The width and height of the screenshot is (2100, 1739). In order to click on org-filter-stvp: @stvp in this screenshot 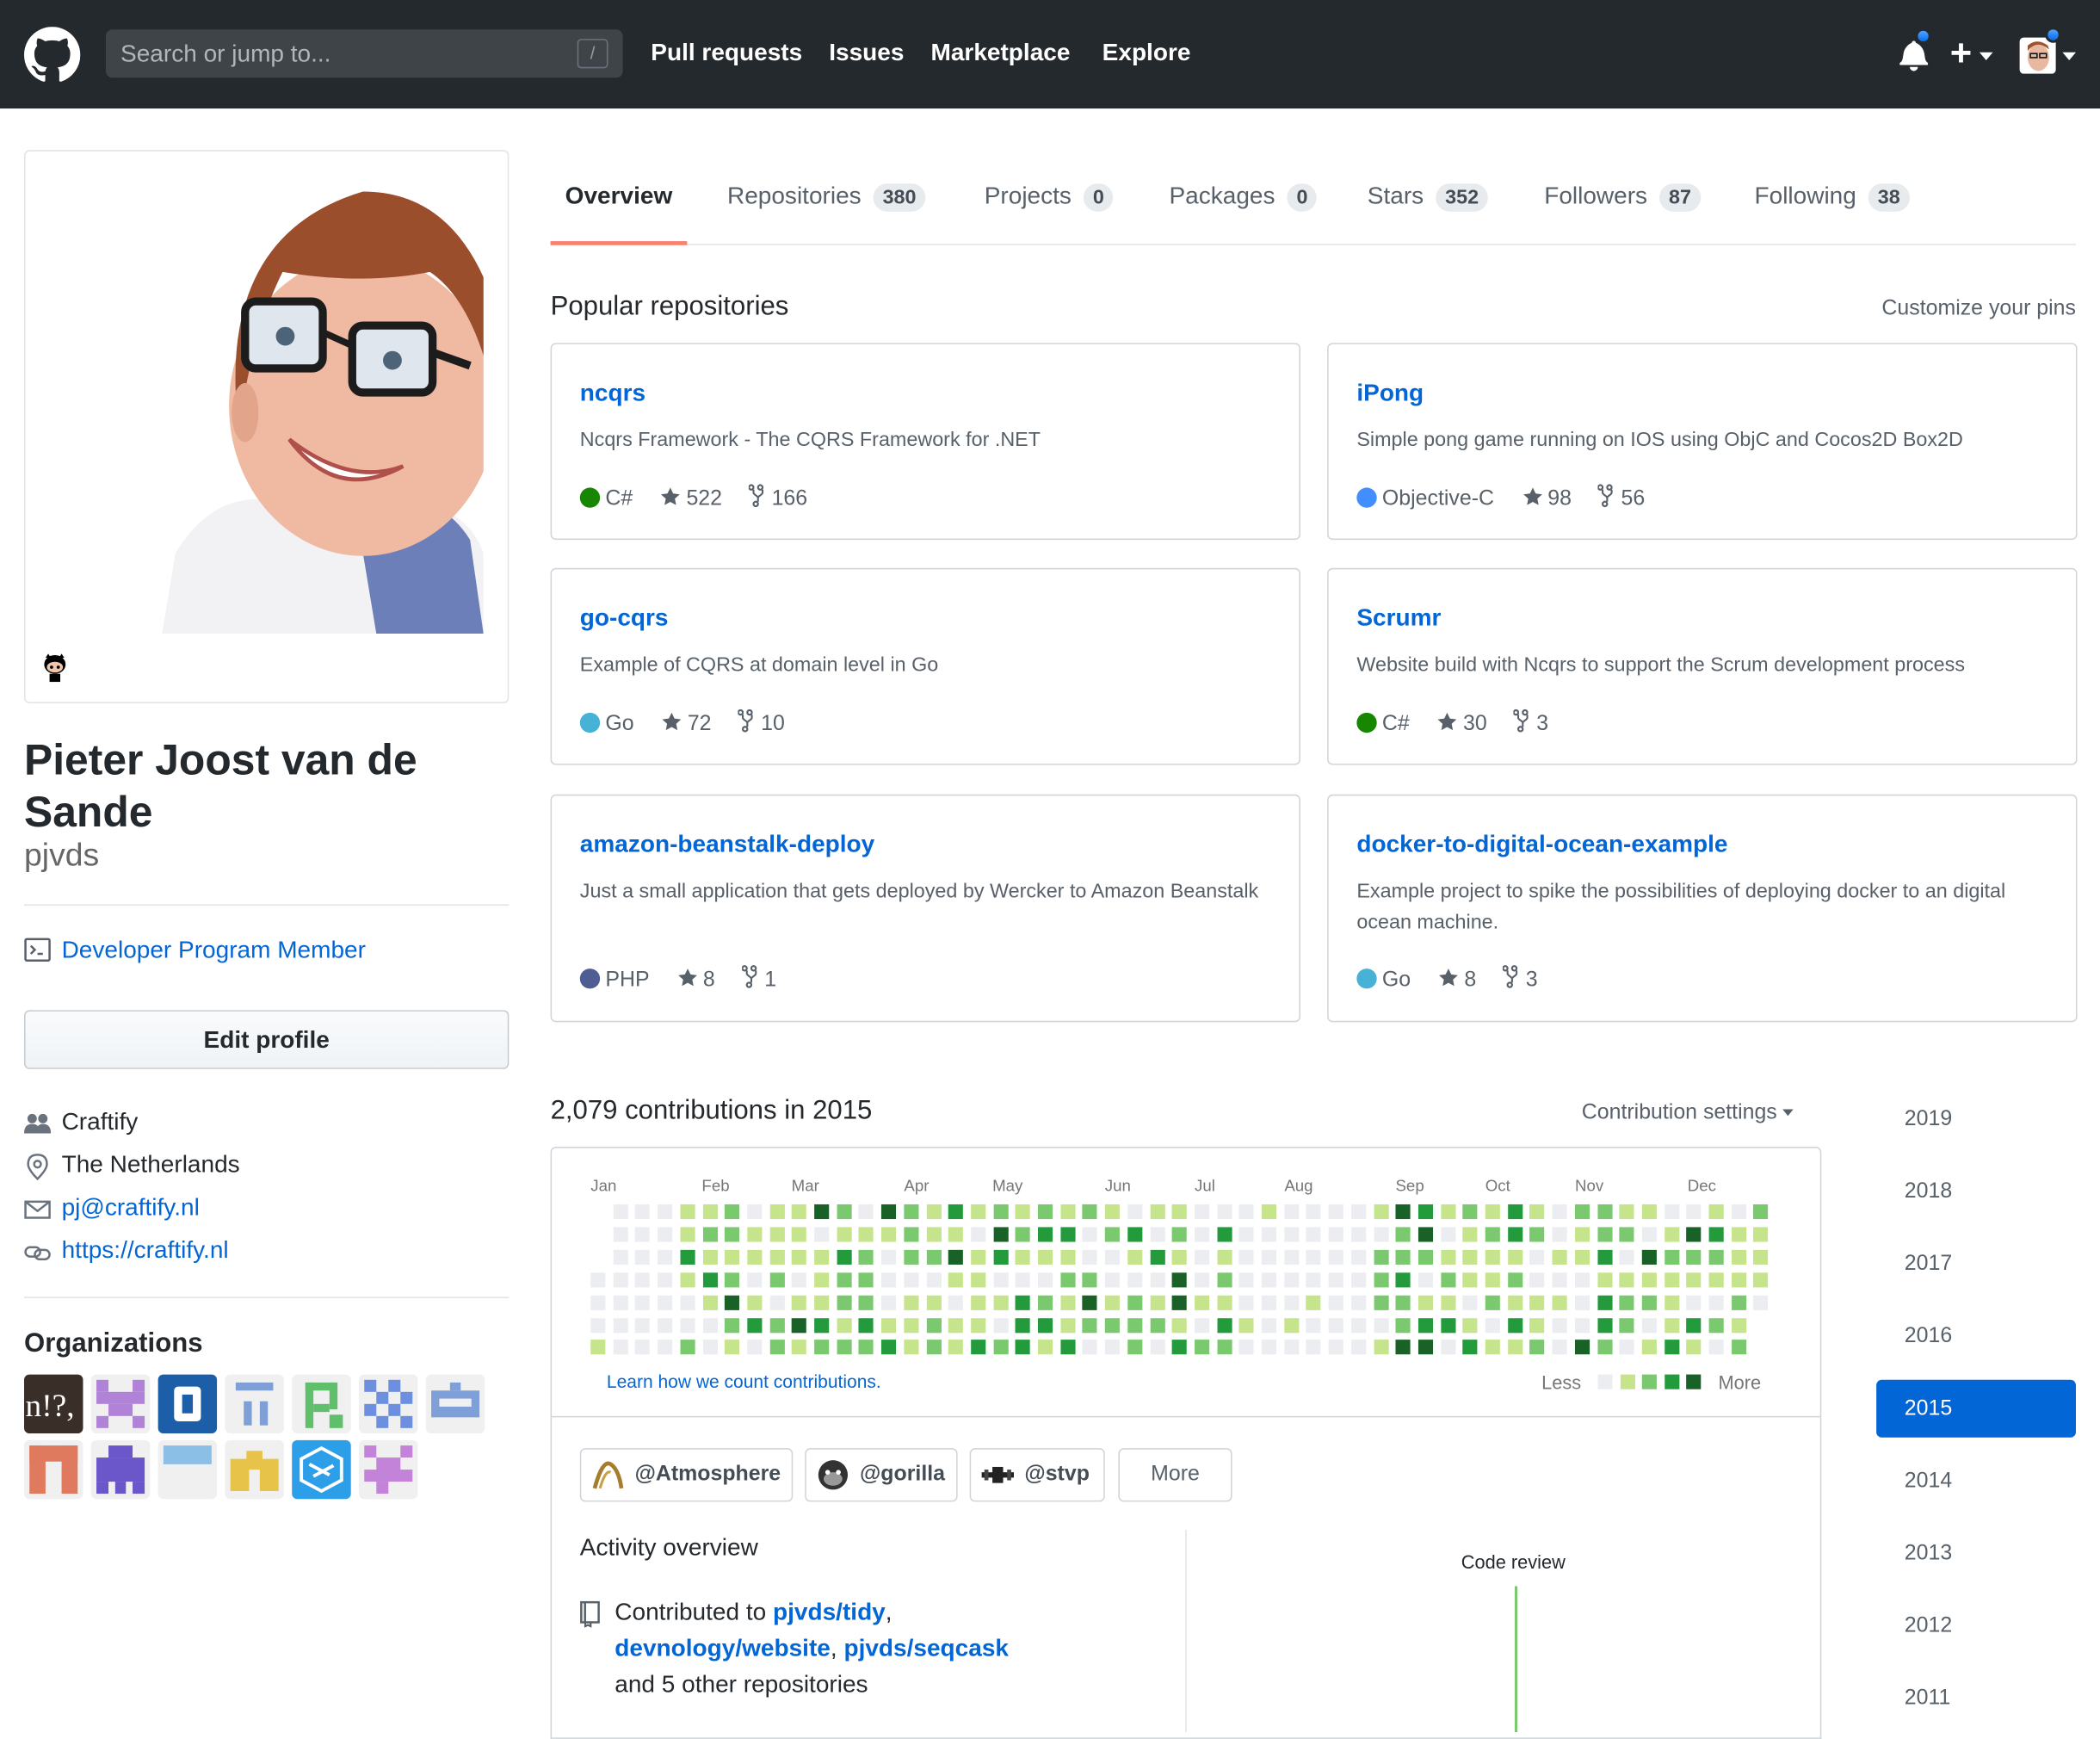, I will do `click(1037, 1475)`.